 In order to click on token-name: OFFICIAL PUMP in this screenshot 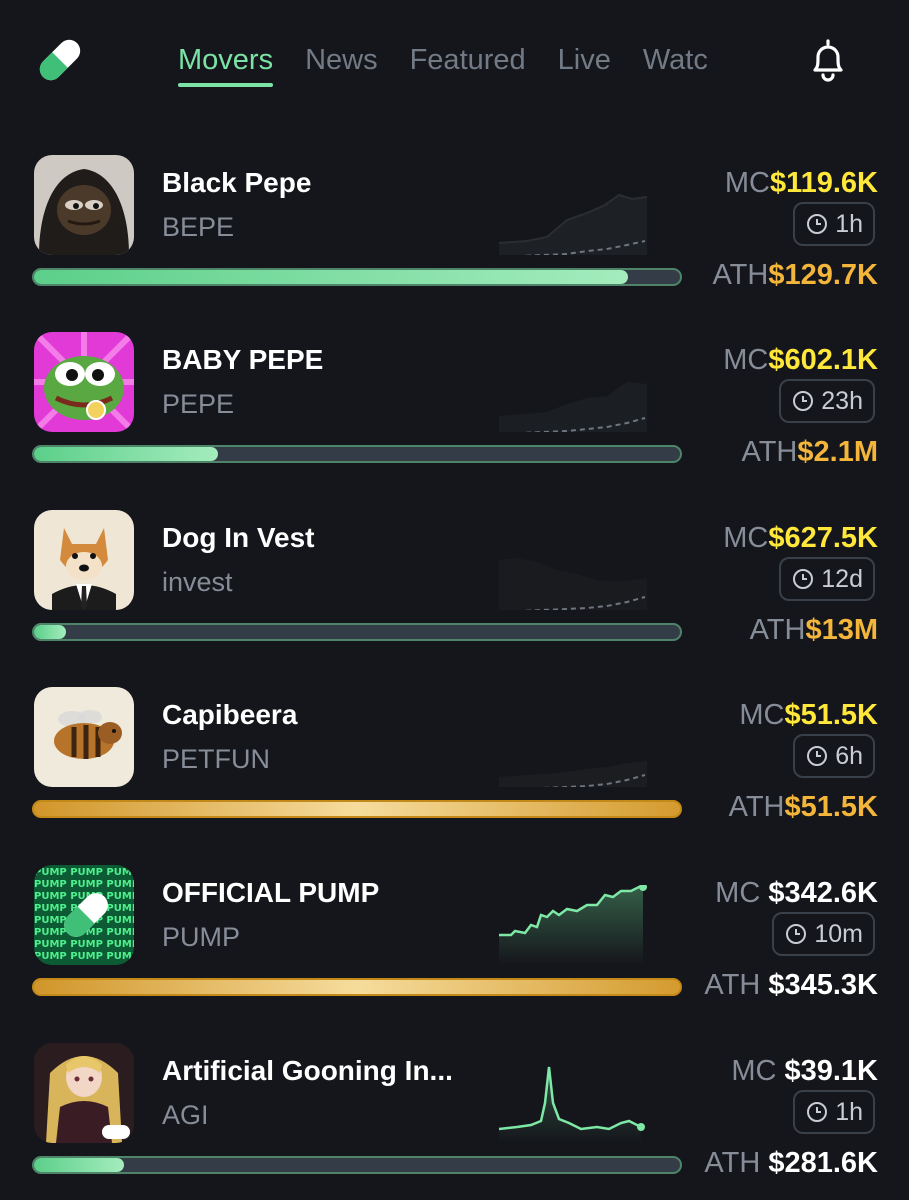, I will do `click(271, 892)`.